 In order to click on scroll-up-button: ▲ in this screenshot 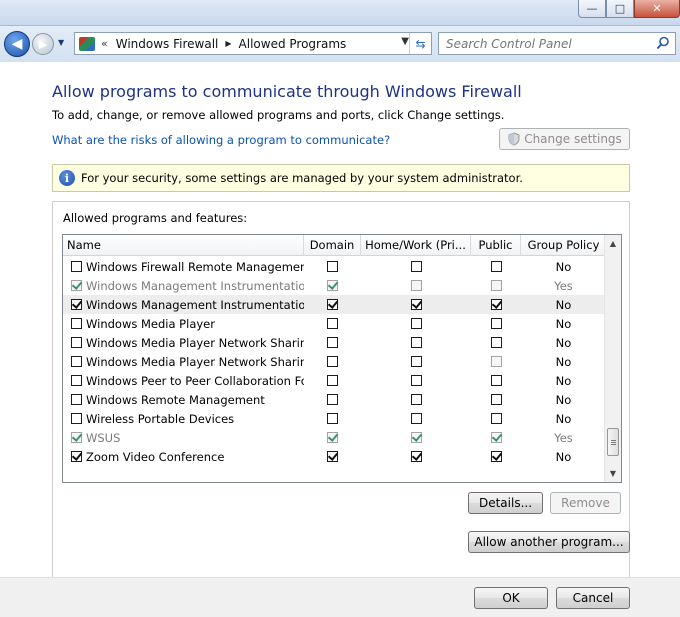, I will do `click(613, 243)`.